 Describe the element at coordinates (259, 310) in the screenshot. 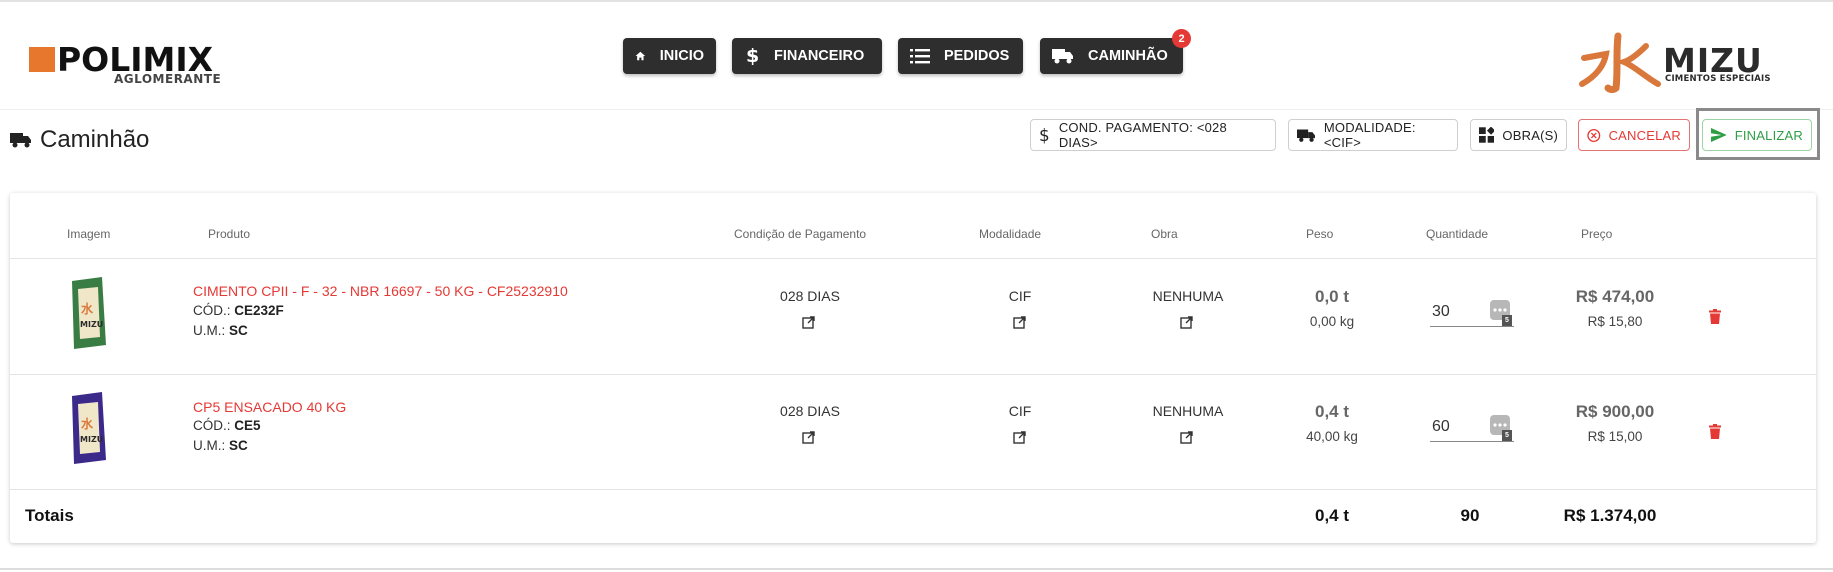

I see `product-code-value: CE232F` at that location.